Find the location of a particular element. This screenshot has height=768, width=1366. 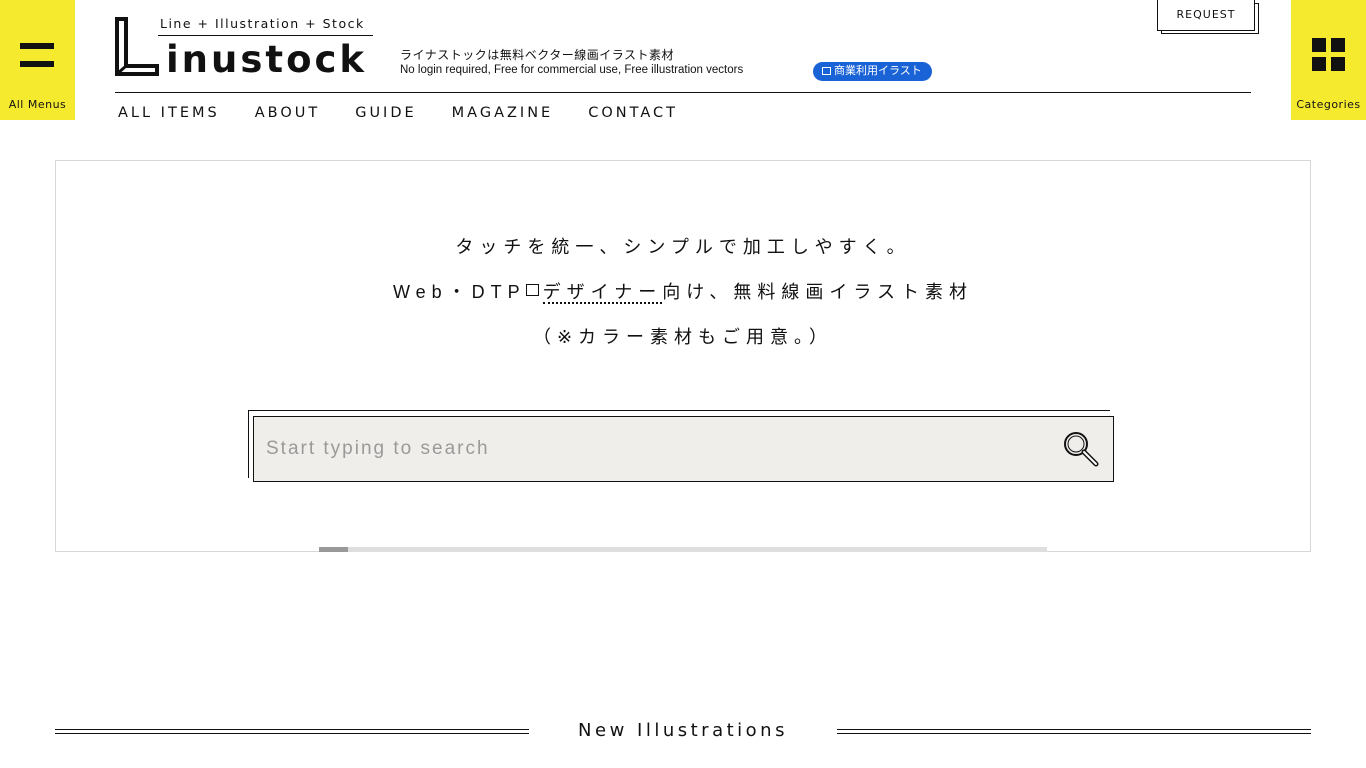

nav-about: ABOUT is located at coordinates (288, 113).